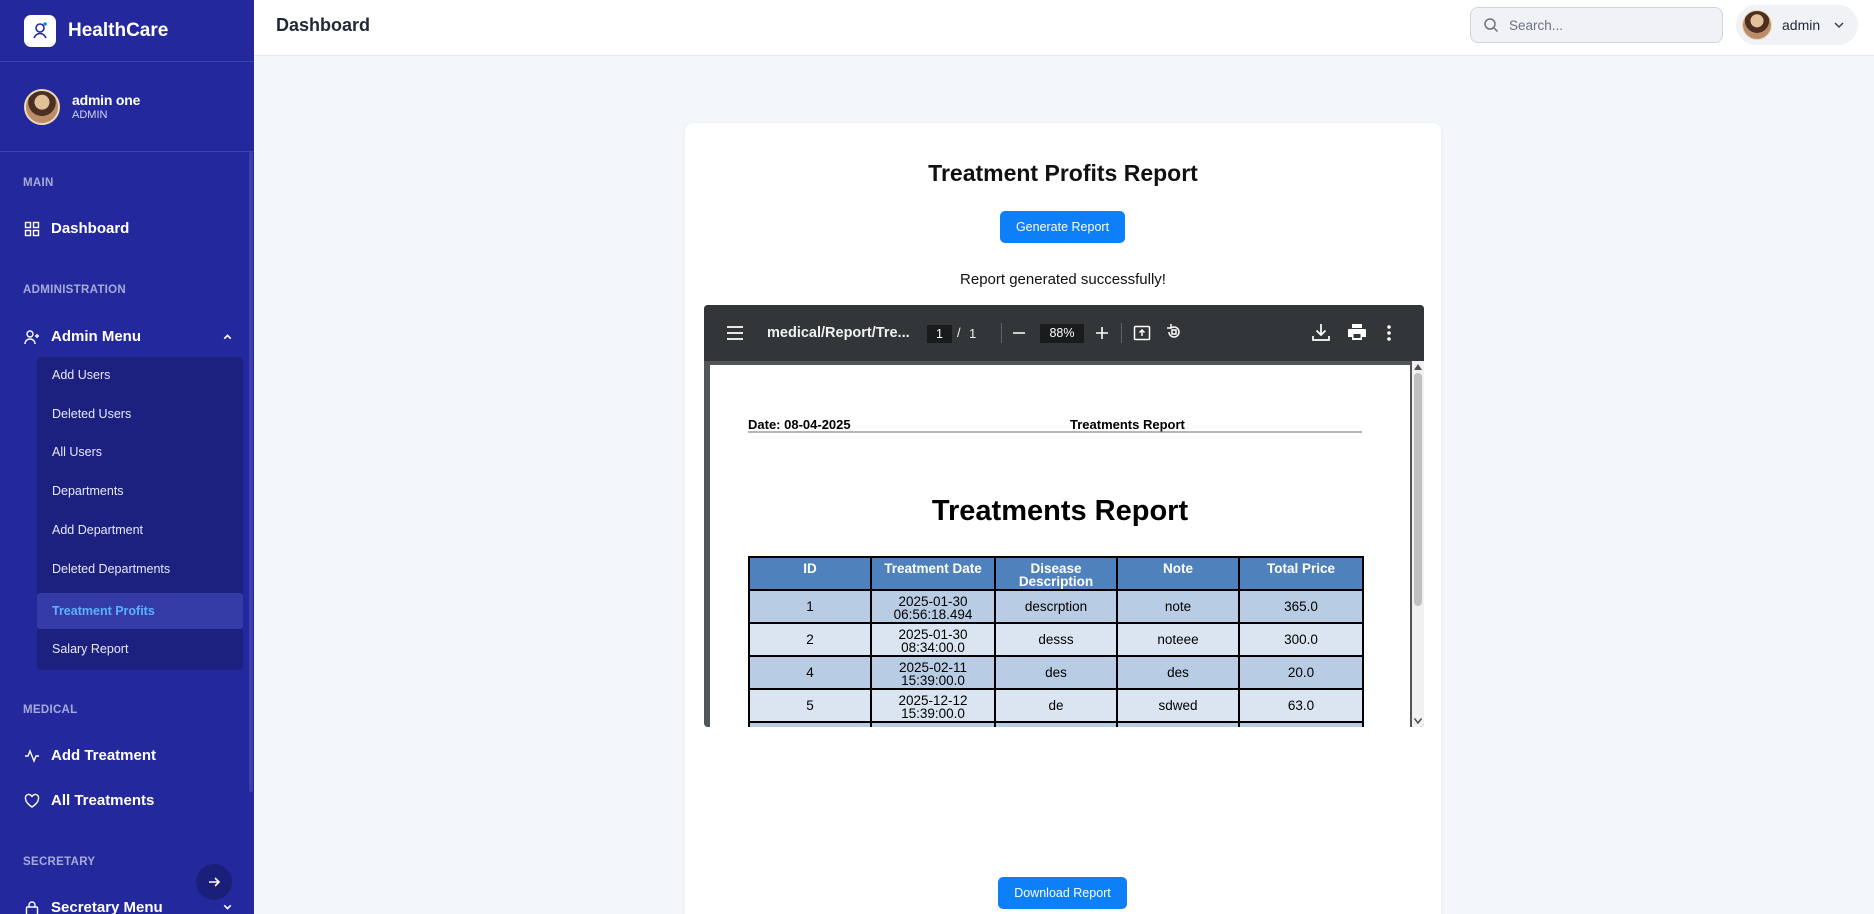 The image size is (1874, 914). What do you see at coordinates (1102, 333) in the screenshot?
I see `zoom-in-icon` at bounding box center [1102, 333].